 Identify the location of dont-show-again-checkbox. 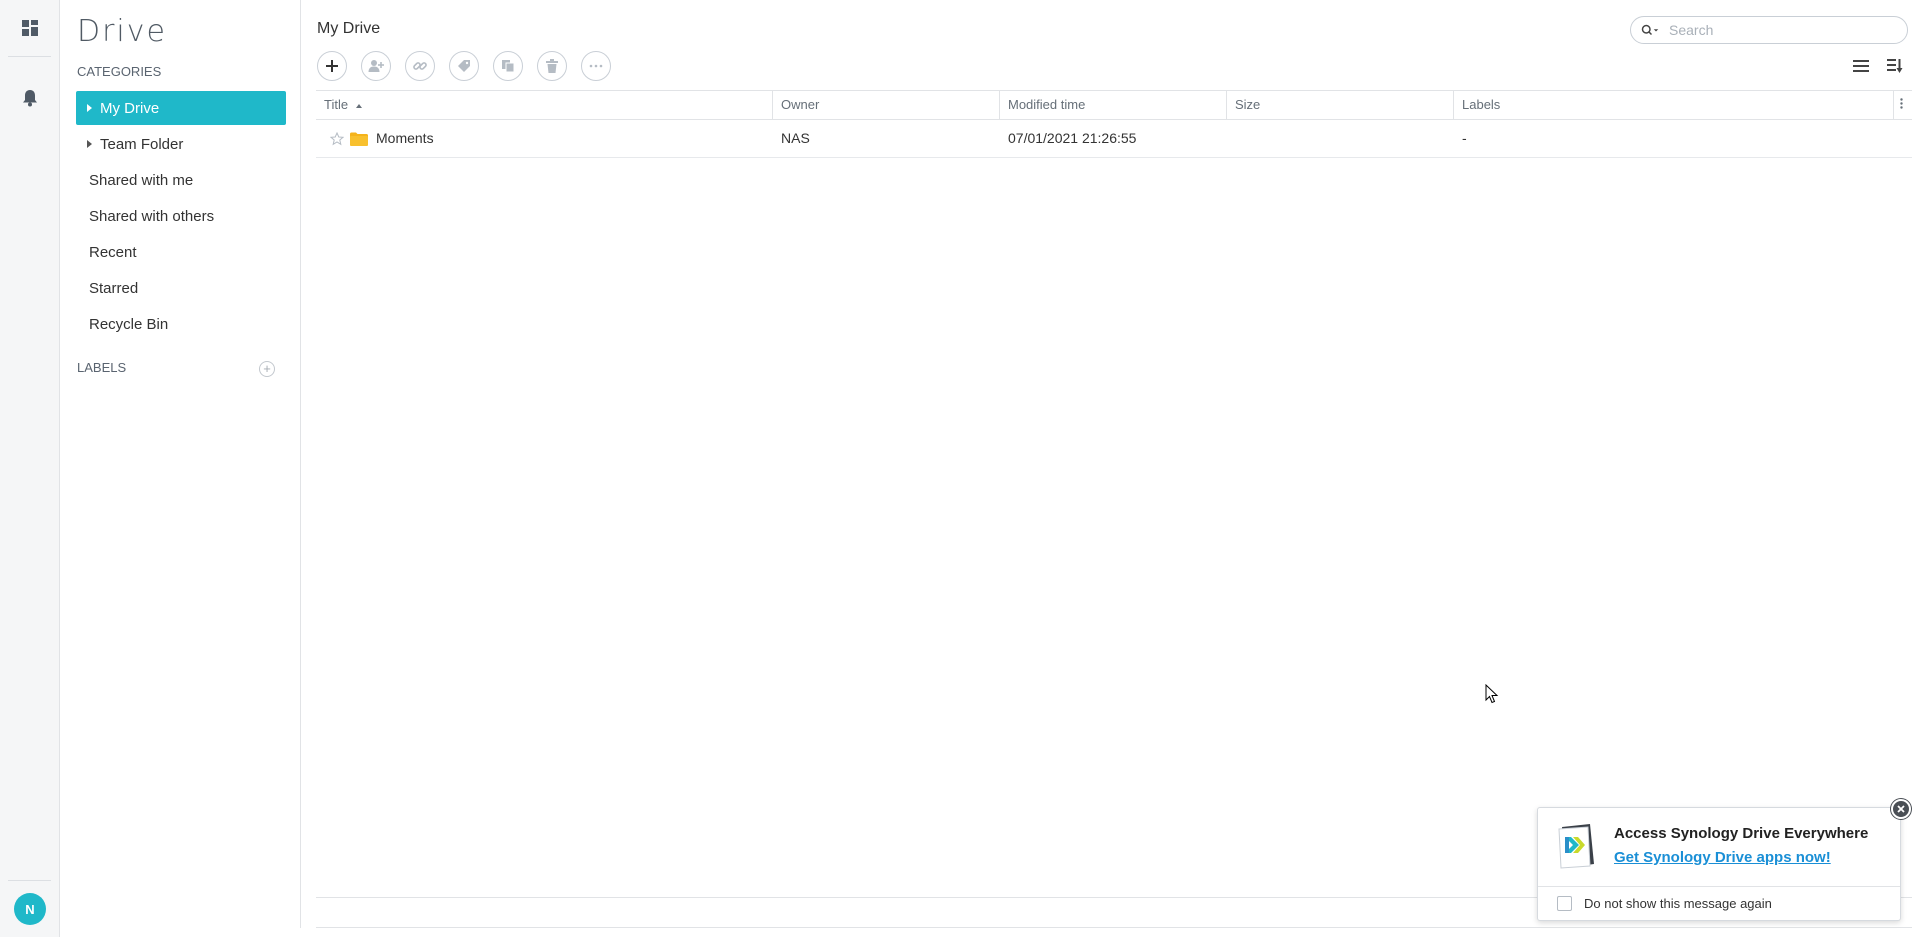
(1564, 903).